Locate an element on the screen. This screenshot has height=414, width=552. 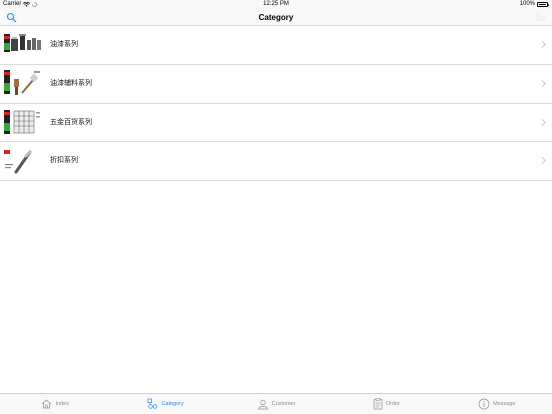
hardware-goods-thumbnail is located at coordinates (22, 121).